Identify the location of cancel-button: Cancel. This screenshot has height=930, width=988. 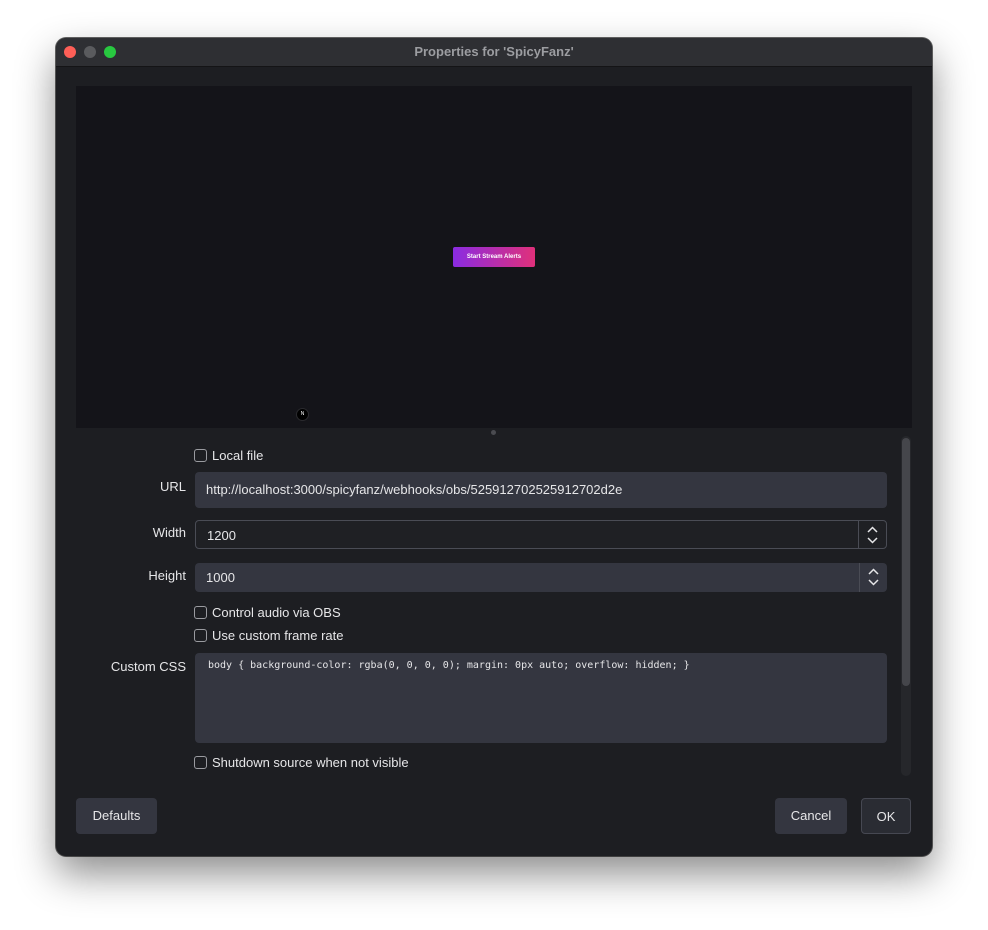
(811, 816).